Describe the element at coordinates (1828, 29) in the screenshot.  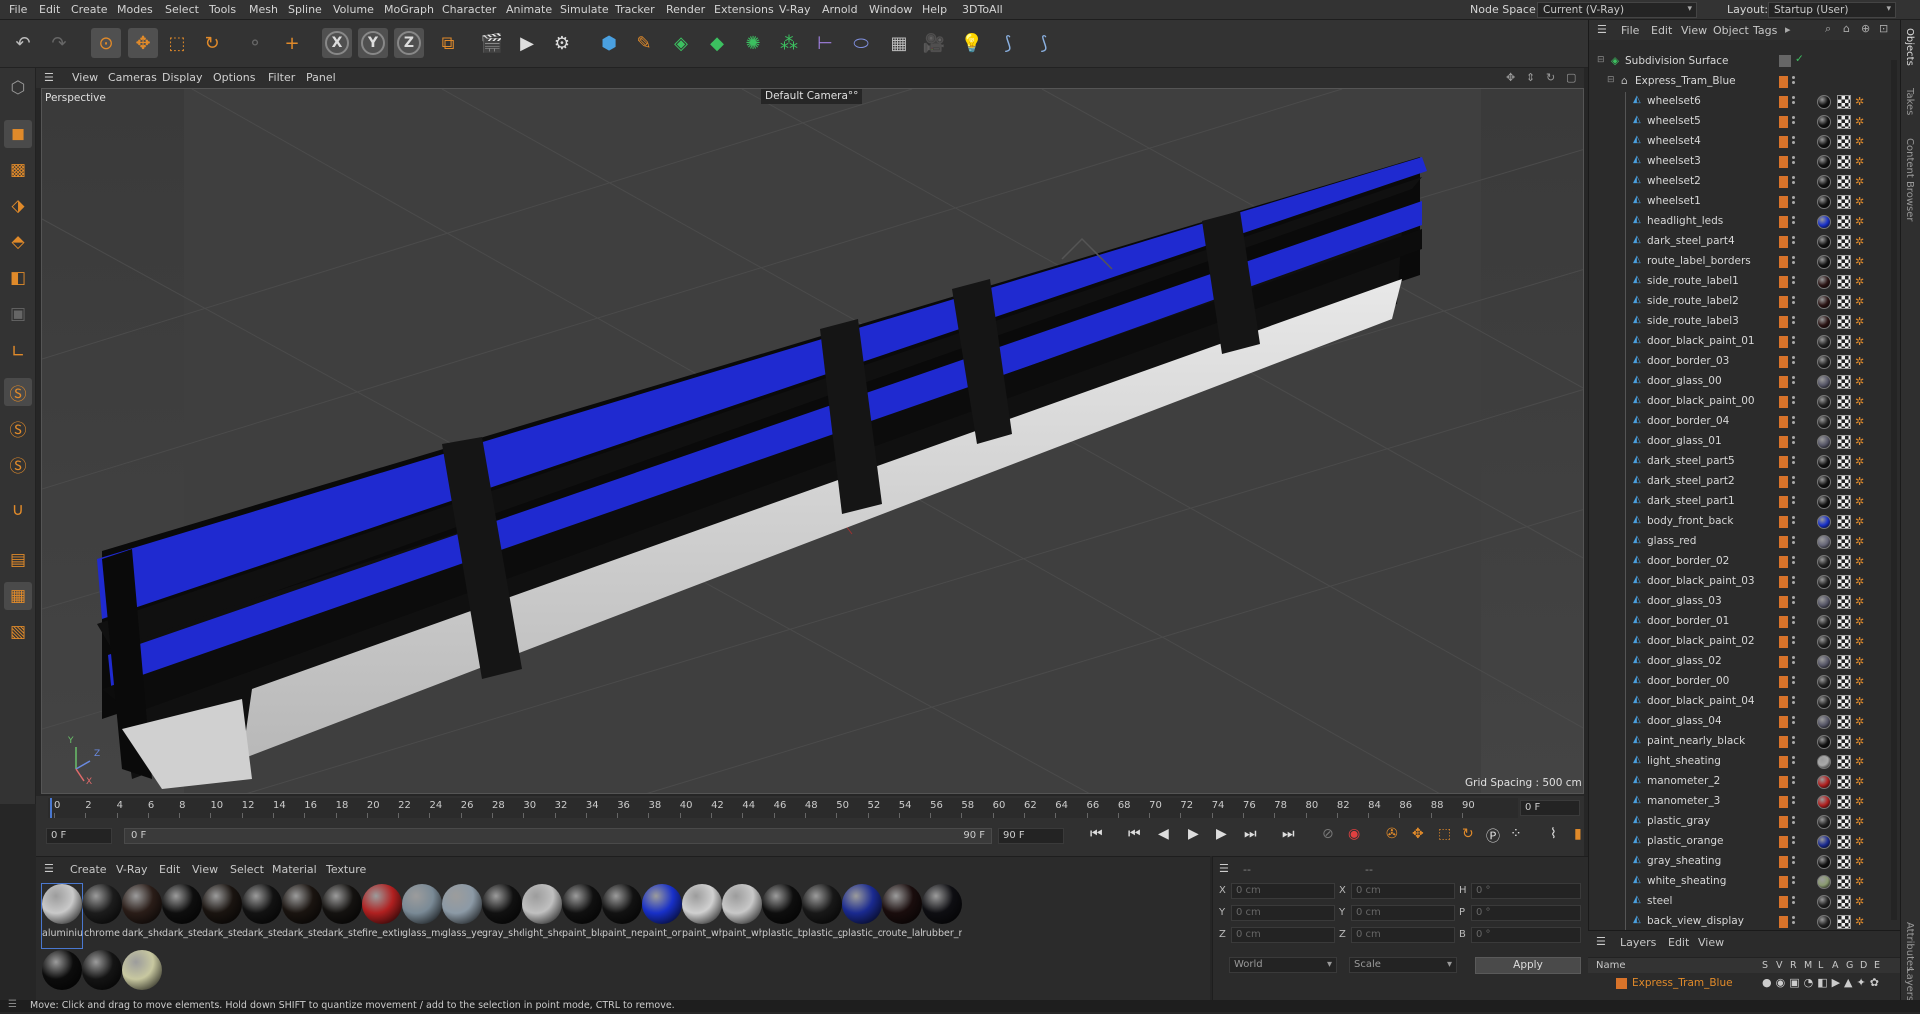
I see `search-icon: ⌕` at that location.